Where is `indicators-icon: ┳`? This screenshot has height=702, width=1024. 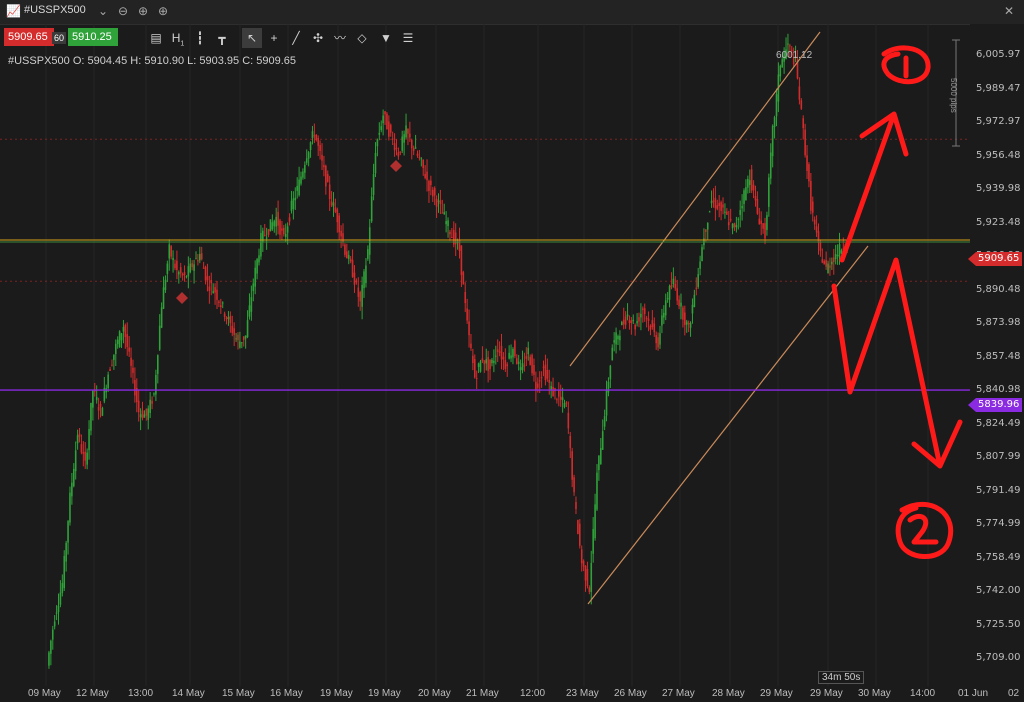 indicators-icon: ┳ is located at coordinates (222, 38).